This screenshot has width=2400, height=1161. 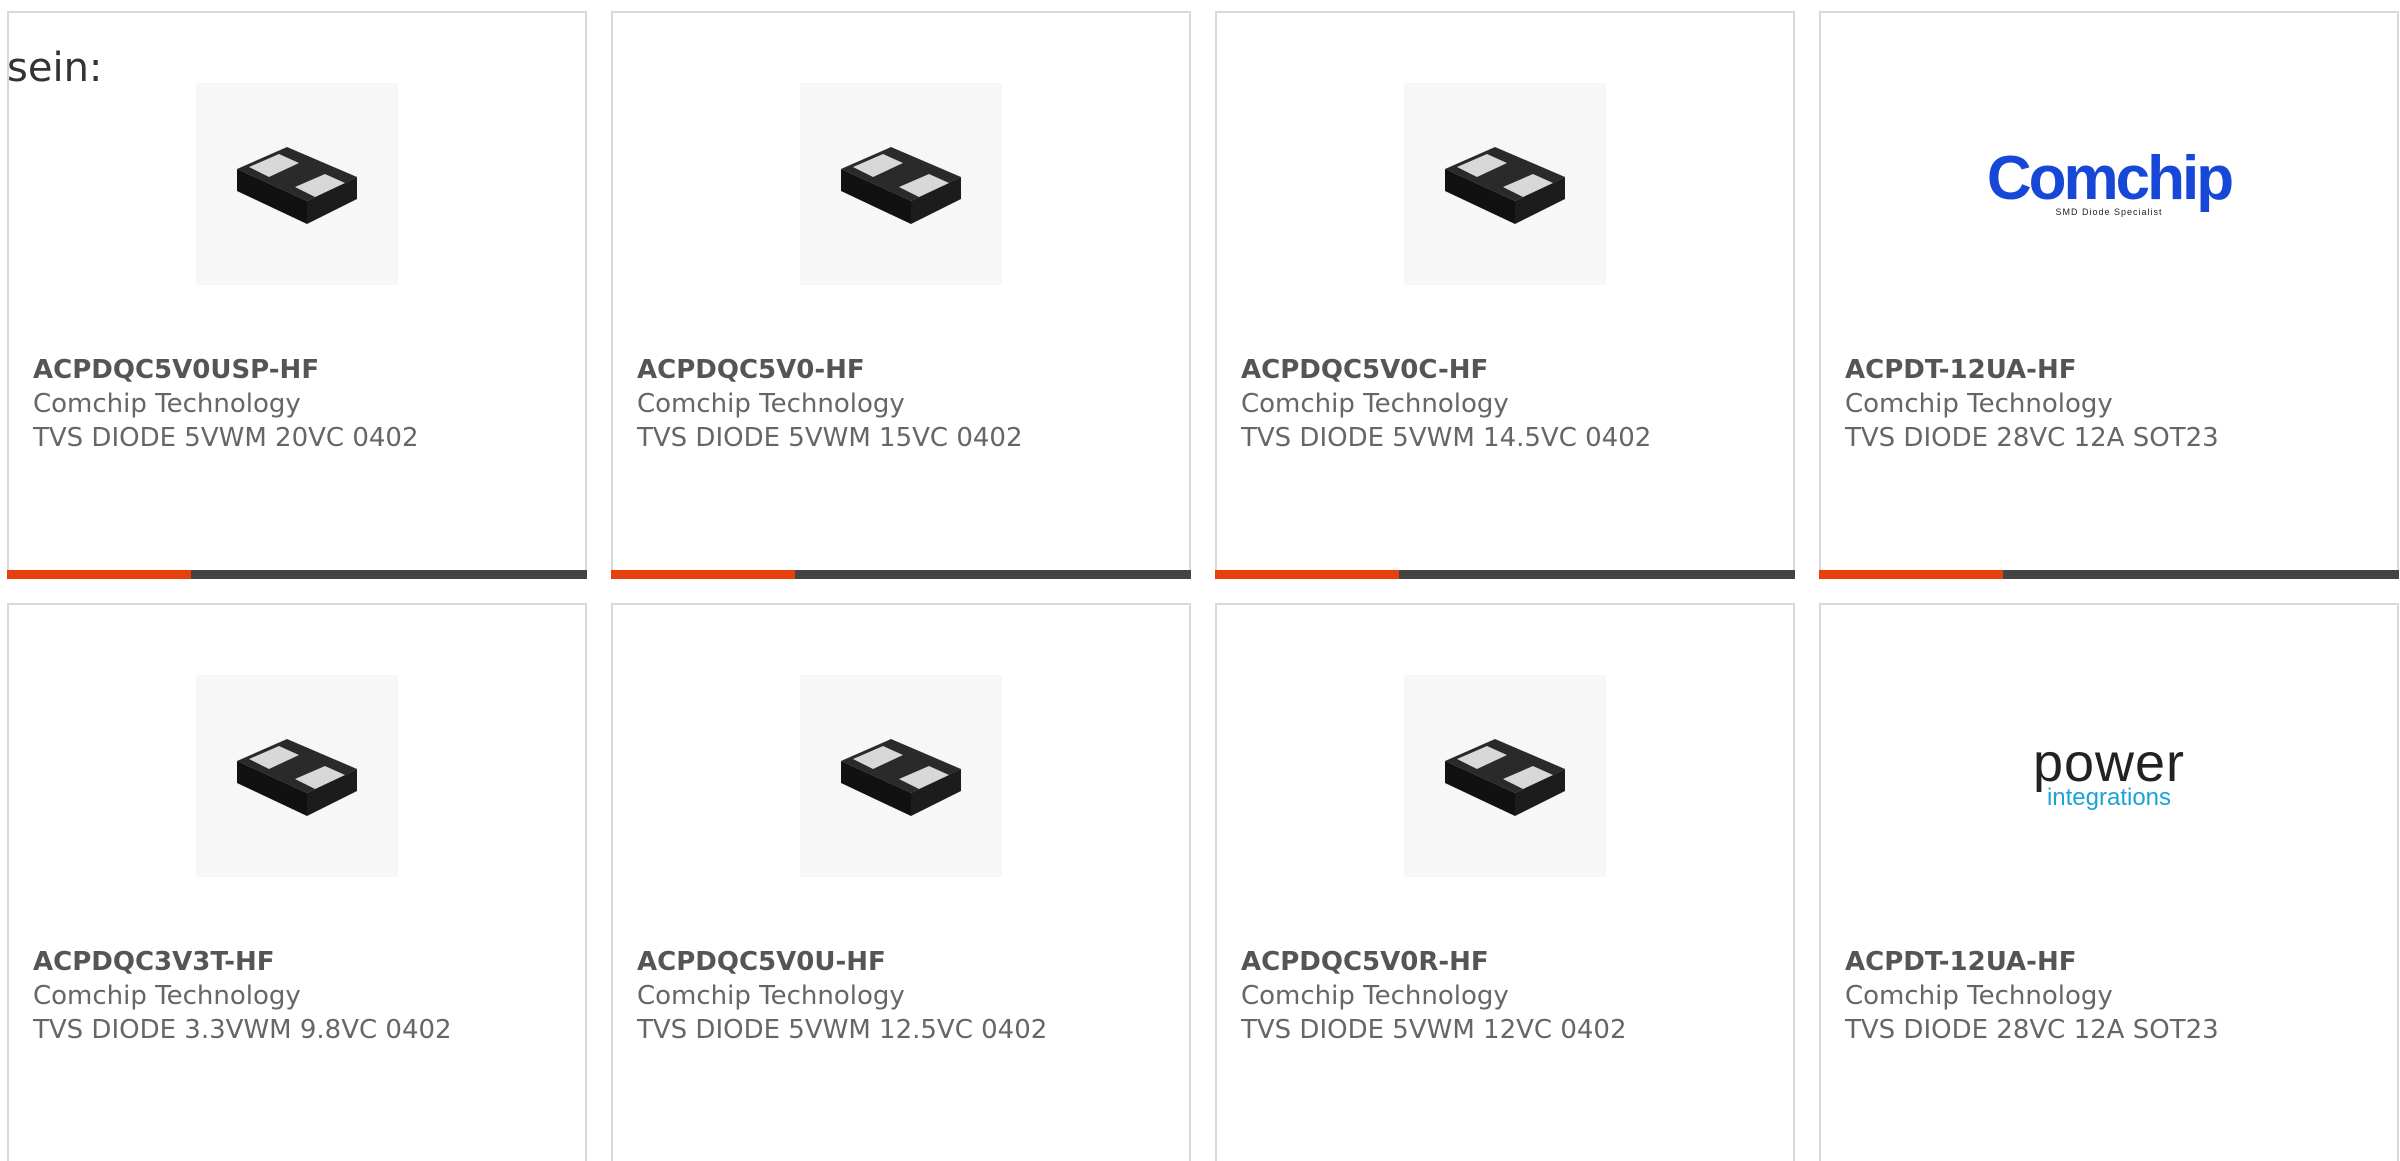 I want to click on part-number: ACPDQC5V0-HF, so click(x=908, y=370).